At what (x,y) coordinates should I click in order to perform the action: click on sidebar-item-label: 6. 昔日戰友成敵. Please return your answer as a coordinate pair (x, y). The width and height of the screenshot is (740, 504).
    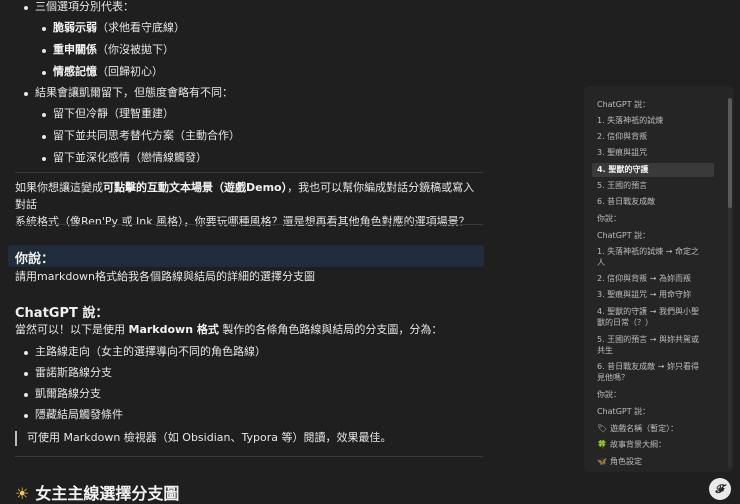
    Looking at the image, I should click on (626, 201).